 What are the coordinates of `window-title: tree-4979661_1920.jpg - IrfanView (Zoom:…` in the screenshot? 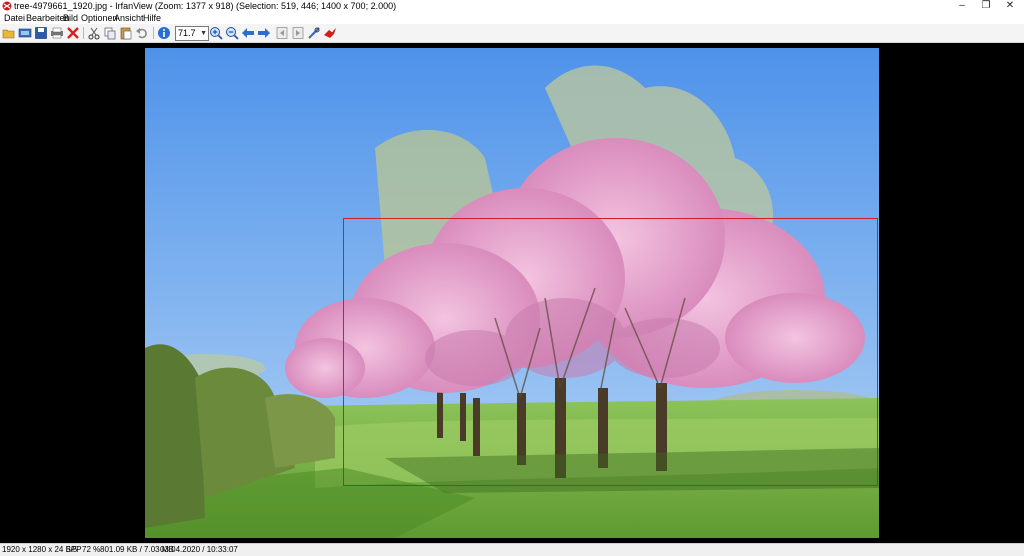 It's located at (205, 6).